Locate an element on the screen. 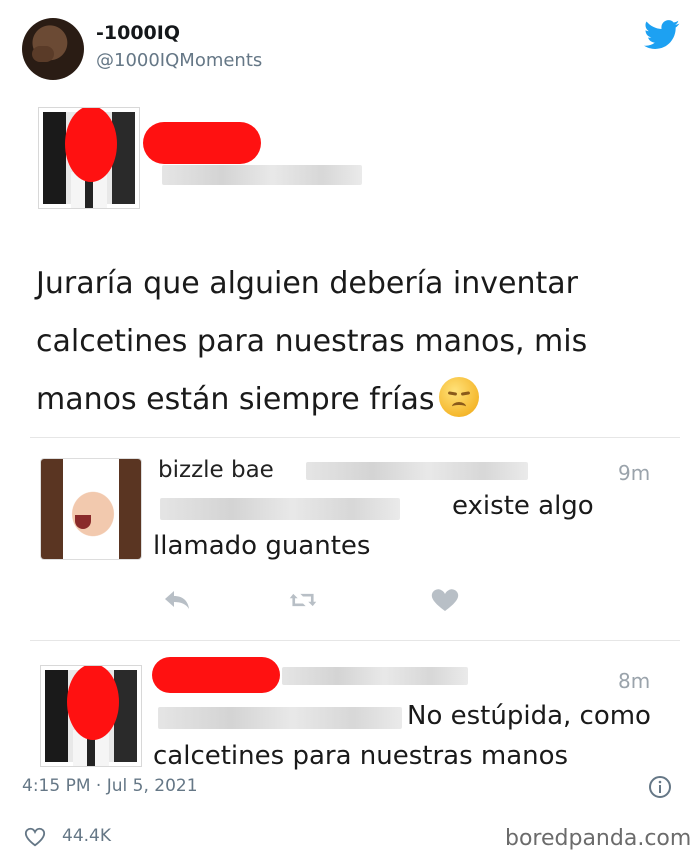 The width and height of the screenshot is (700, 866). reply-avatar-bizzle-bae is located at coordinates (91, 509).